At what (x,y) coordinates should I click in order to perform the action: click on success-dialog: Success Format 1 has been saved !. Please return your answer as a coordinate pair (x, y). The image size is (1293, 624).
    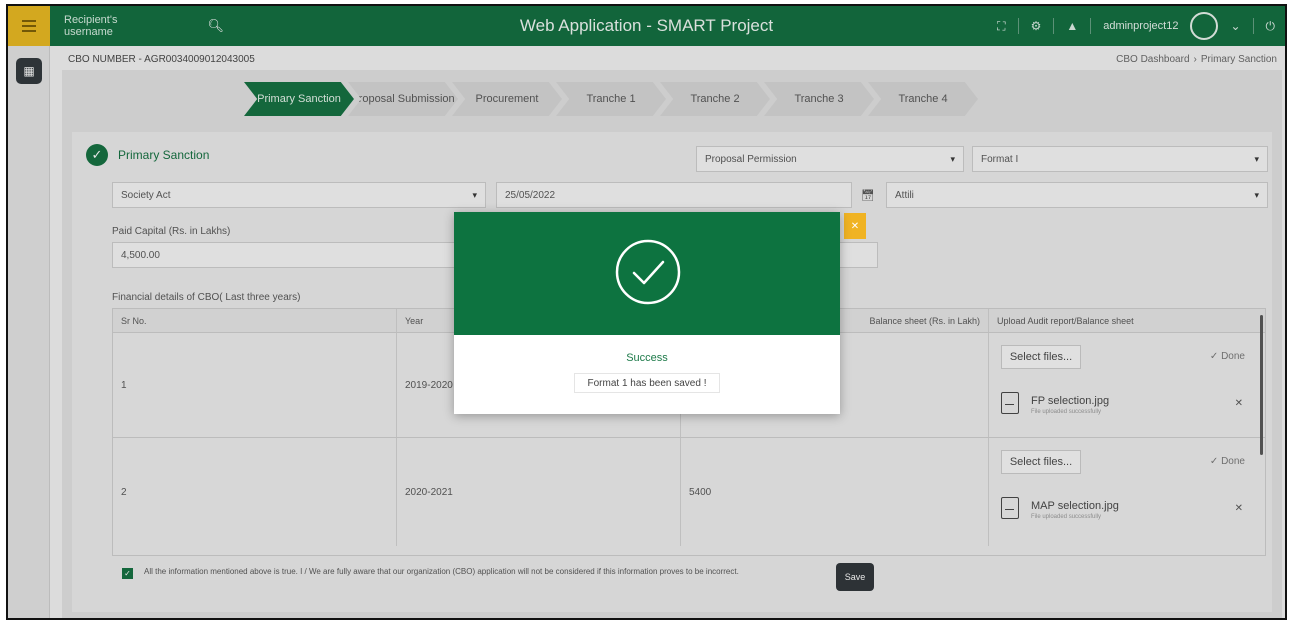
    Looking at the image, I should click on (647, 313).